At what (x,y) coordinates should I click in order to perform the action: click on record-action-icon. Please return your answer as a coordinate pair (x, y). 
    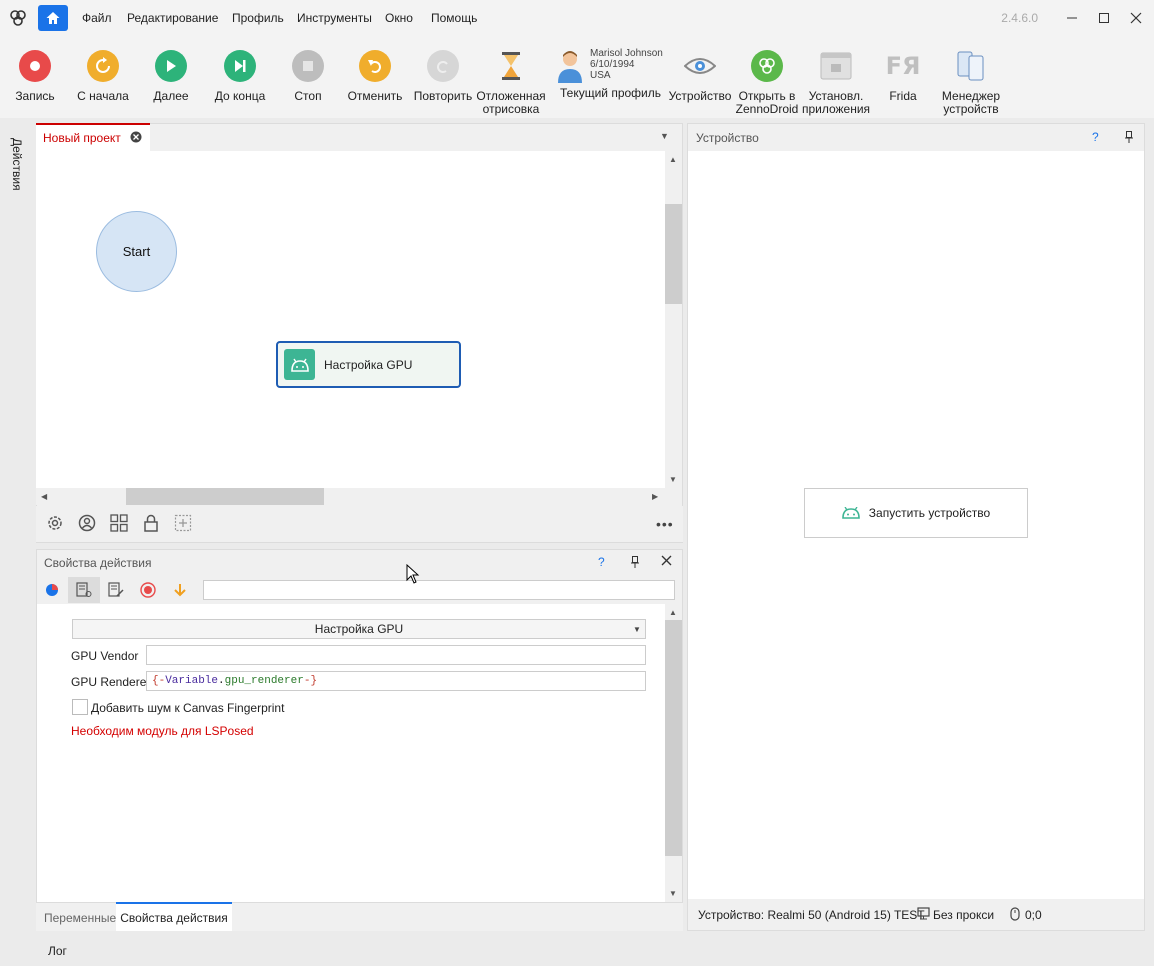
    Looking at the image, I should click on (148, 590).